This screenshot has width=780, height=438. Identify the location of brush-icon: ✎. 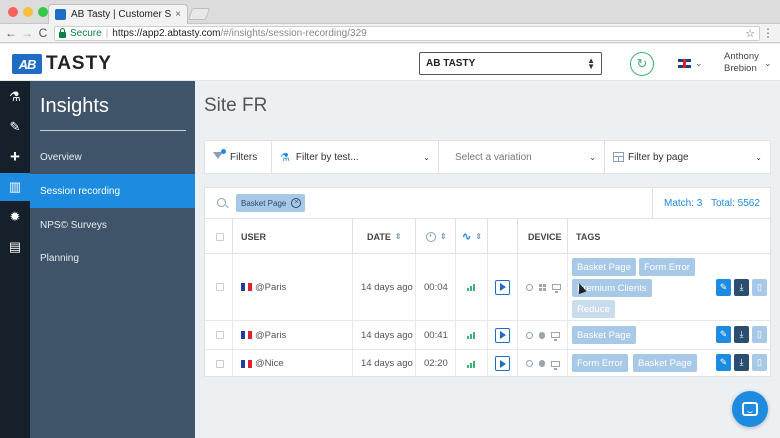
(15, 126).